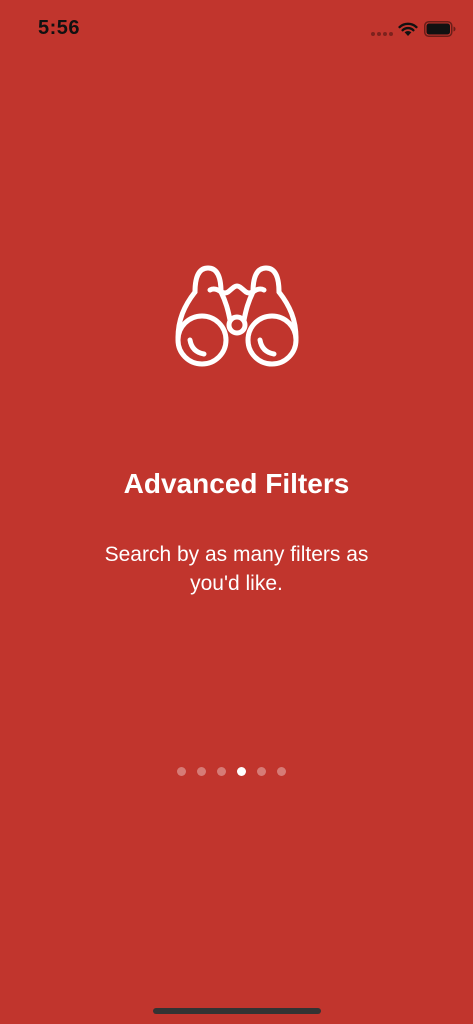 The image size is (473, 1024). What do you see at coordinates (440, 29) in the screenshot?
I see `battery-icon` at bounding box center [440, 29].